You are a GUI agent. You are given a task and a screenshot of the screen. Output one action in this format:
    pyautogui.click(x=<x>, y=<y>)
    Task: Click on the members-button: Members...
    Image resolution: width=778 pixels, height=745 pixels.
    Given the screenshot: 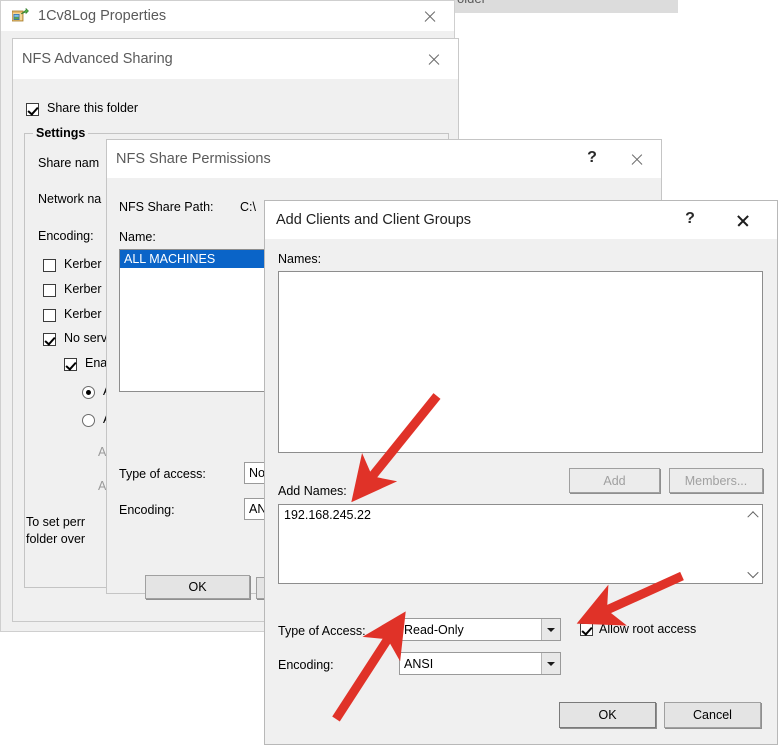 What is the action you would take?
    pyautogui.click(x=716, y=480)
    